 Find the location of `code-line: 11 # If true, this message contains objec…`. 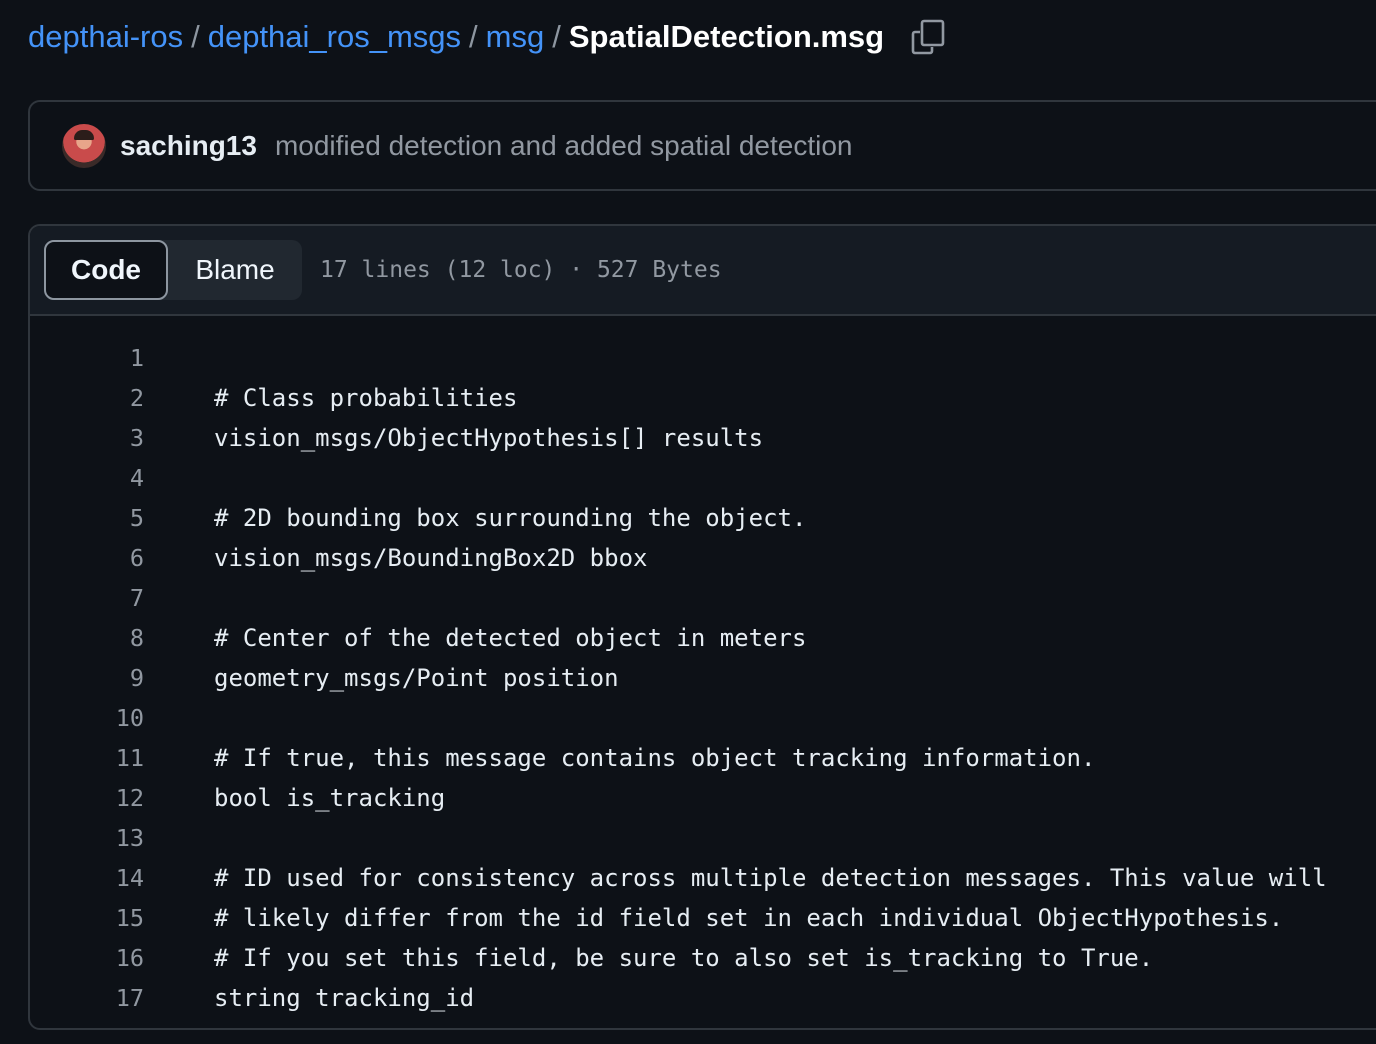

code-line: 11 # If true, this message contains objec… is located at coordinates (703, 758).